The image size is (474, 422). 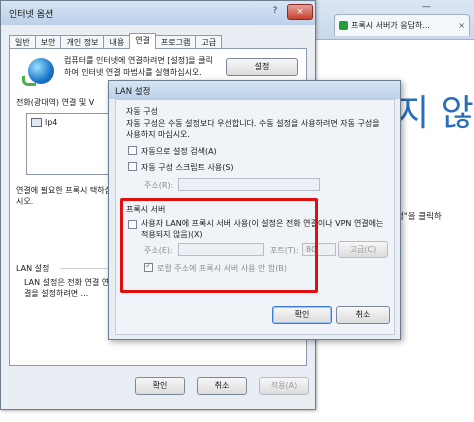 I want to click on auto-detect-checkbox, so click(x=132, y=150).